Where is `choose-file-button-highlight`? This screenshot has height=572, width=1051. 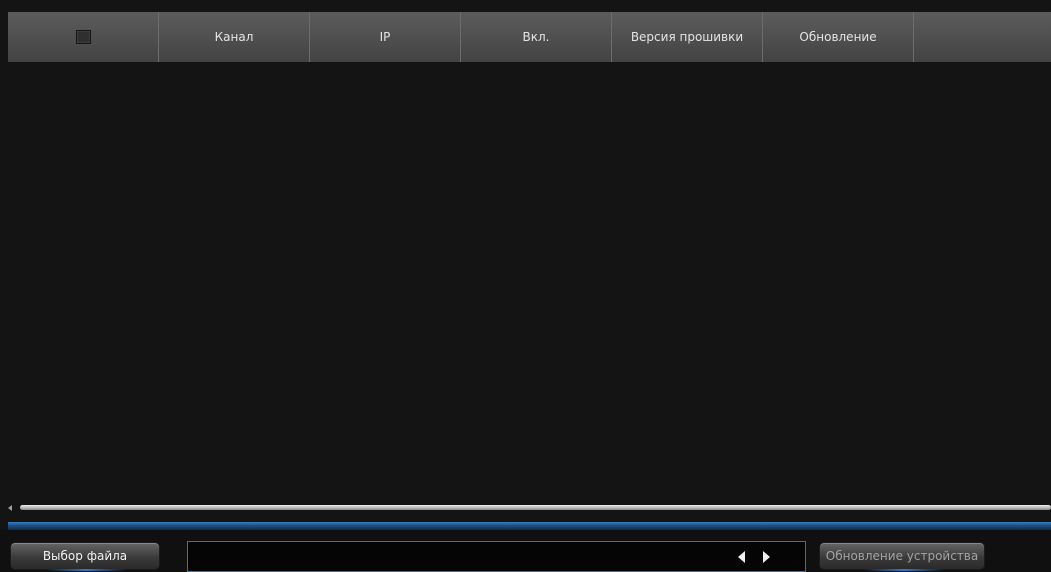 choose-file-button-highlight is located at coordinates (86, 570).